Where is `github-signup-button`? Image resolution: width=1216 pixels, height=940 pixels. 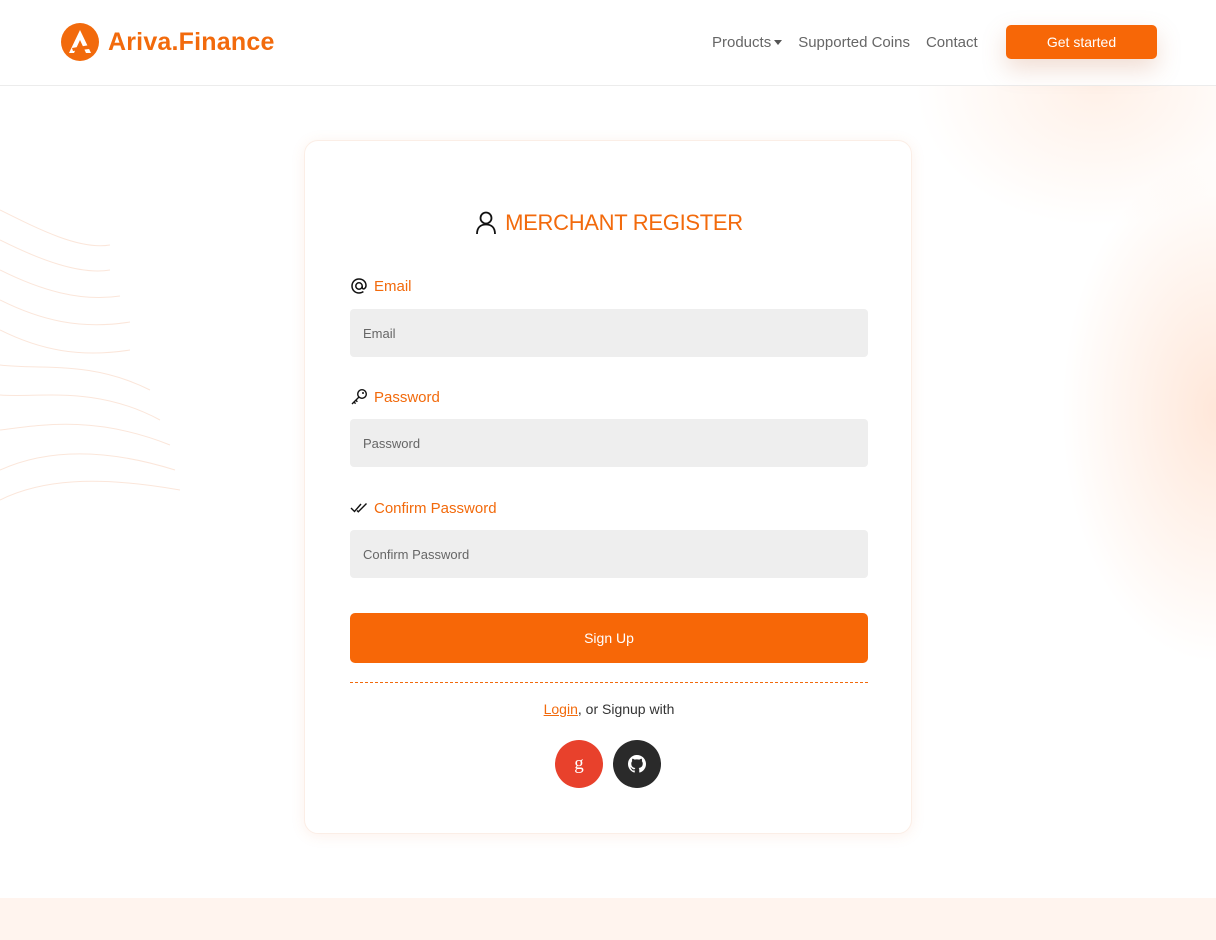 github-signup-button is located at coordinates (637, 764).